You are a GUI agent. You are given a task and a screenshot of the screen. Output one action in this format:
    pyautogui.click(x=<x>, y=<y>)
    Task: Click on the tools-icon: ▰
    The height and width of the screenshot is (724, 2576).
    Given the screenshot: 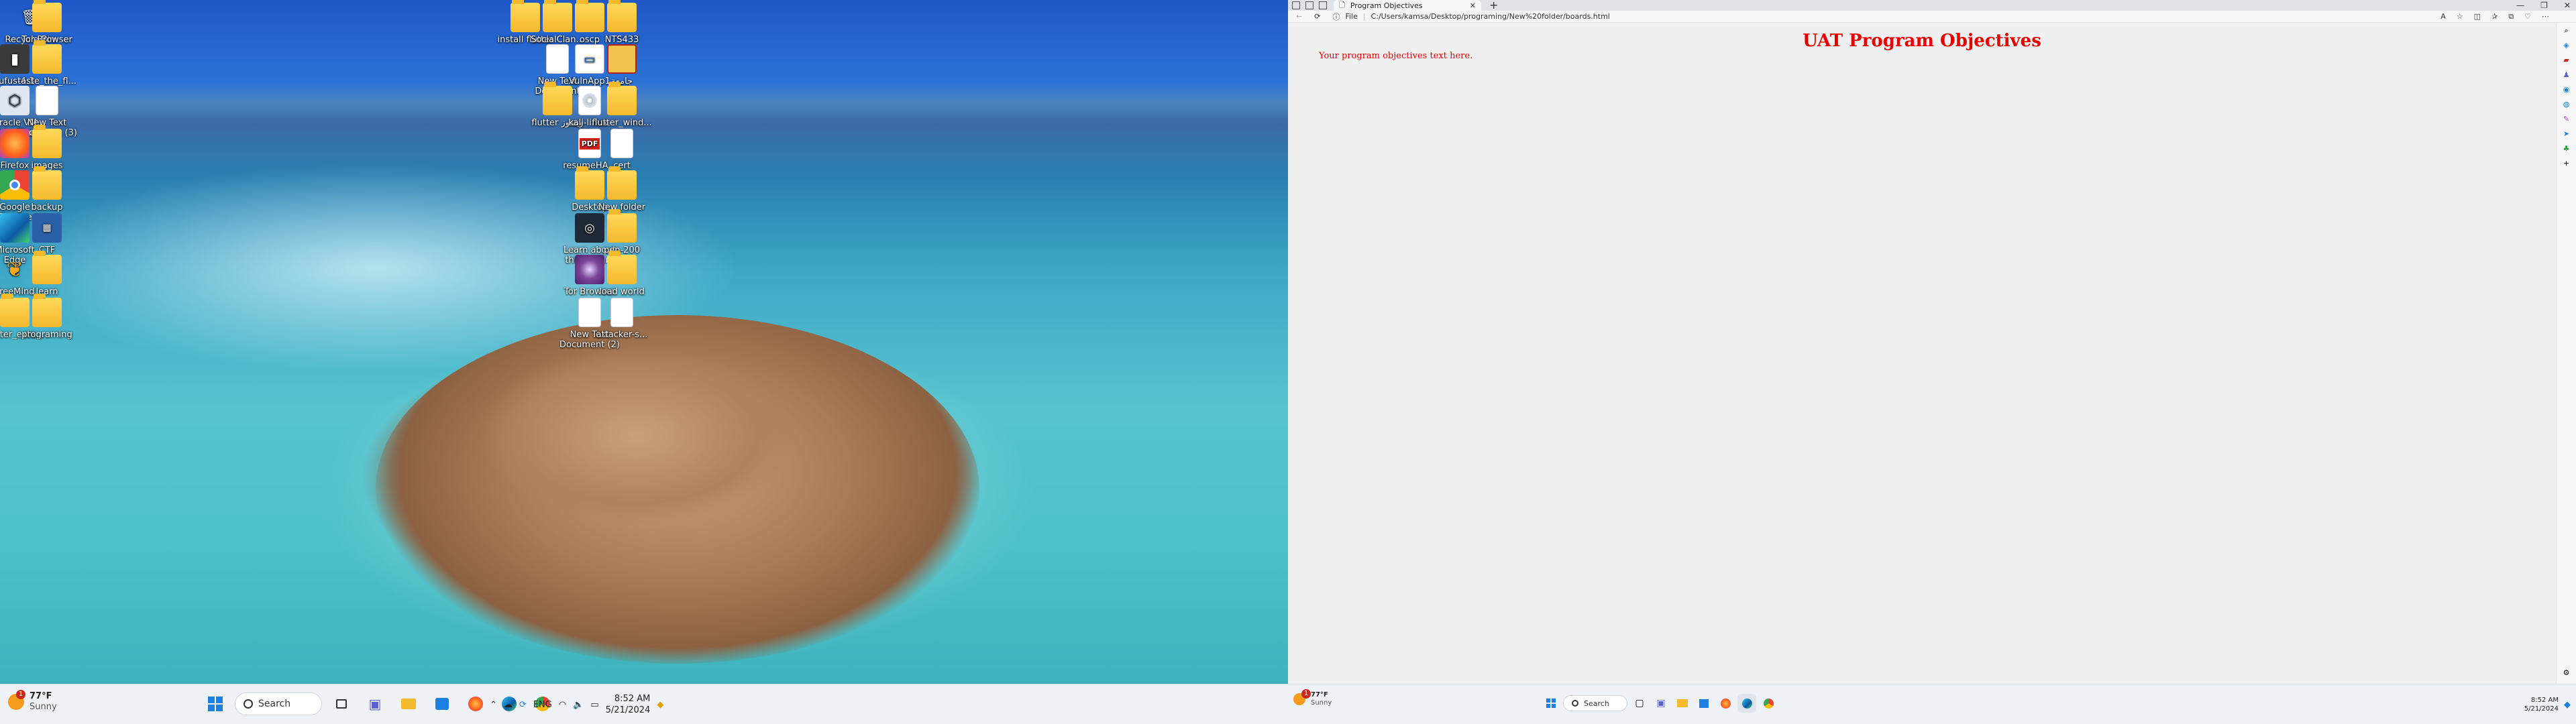 What is the action you would take?
    pyautogui.click(x=2566, y=60)
    